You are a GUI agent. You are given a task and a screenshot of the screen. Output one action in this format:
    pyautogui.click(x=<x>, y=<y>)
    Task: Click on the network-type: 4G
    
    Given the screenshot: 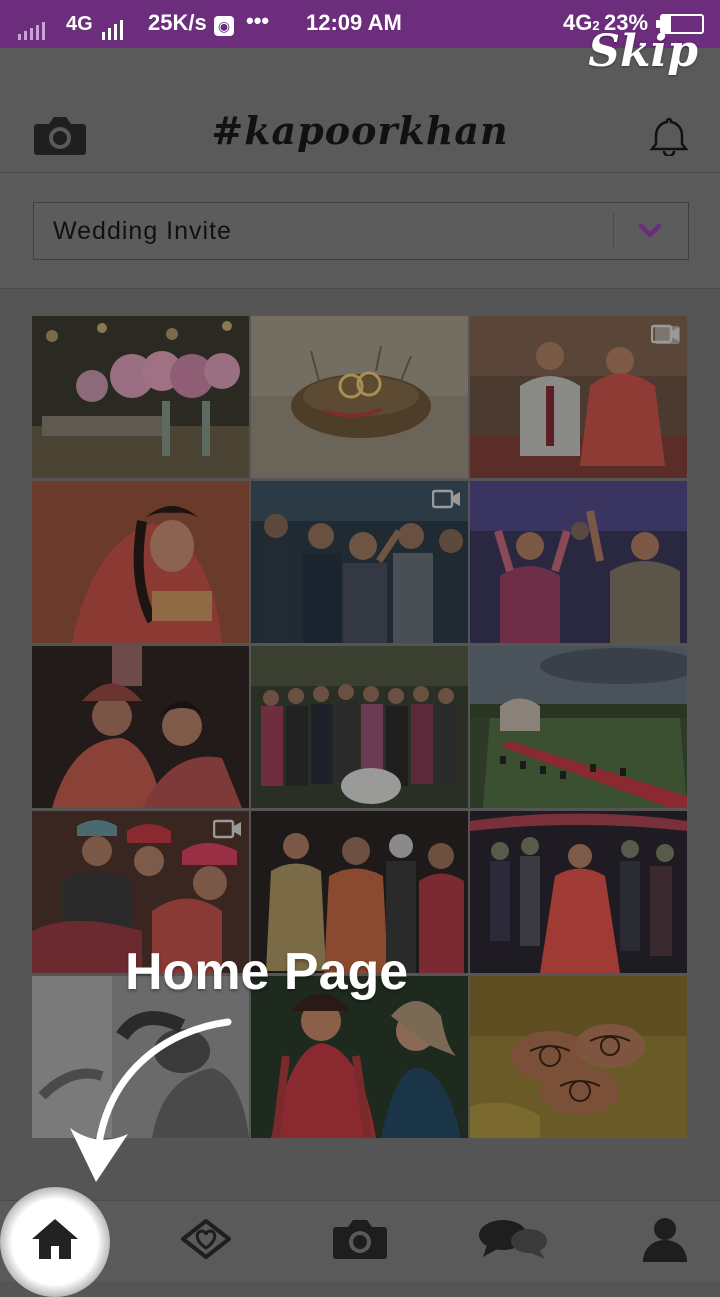 What is the action you would take?
    pyautogui.click(x=79, y=24)
    